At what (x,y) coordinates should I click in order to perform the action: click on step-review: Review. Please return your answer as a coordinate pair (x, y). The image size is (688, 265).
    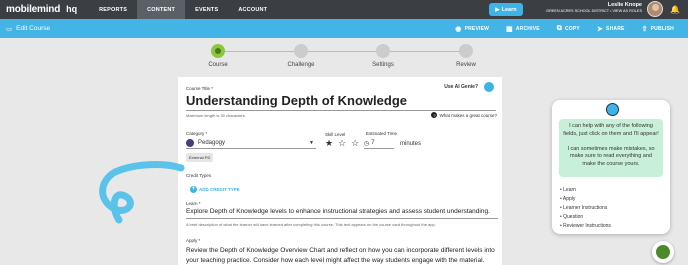
    Looking at the image, I should click on (466, 56).